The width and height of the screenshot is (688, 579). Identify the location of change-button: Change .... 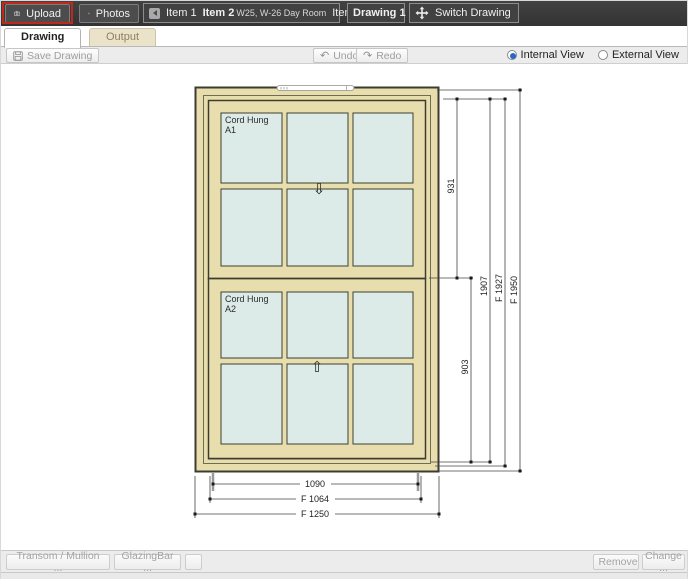
(663, 562).